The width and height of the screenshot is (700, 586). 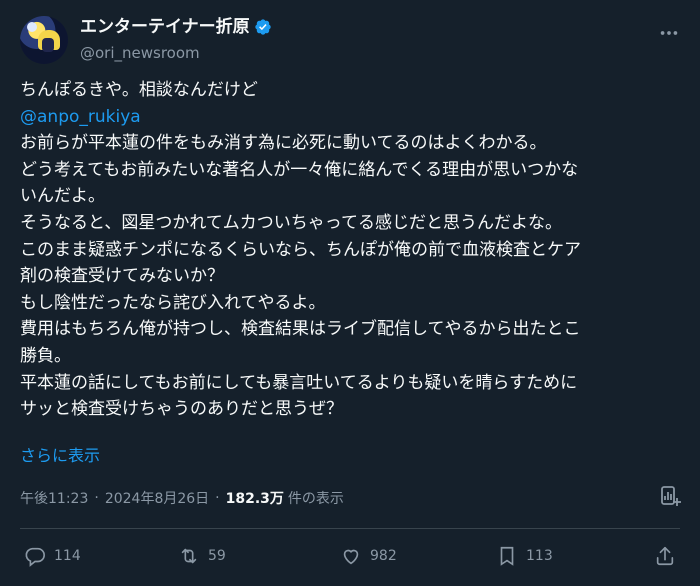 What do you see at coordinates (35, 557) in the screenshot?
I see `reply-icon` at bounding box center [35, 557].